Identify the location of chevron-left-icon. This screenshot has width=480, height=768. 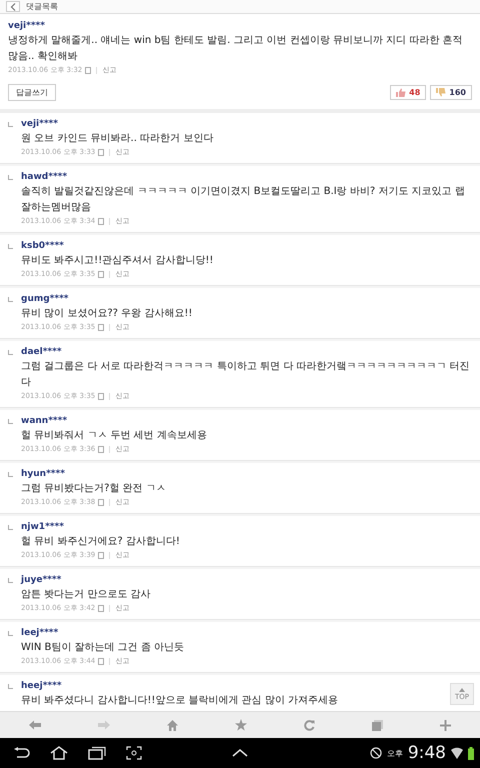
(13, 6).